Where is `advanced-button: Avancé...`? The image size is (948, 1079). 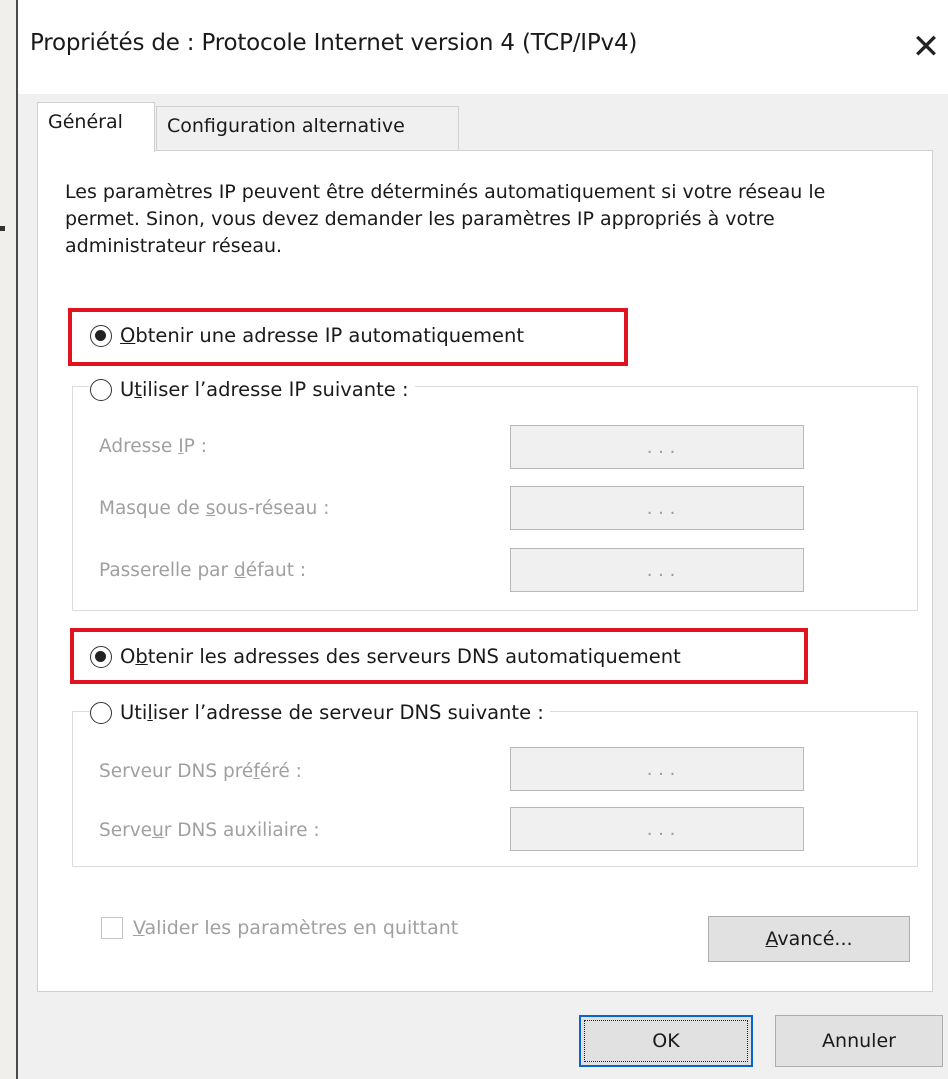 advanced-button: Avancé... is located at coordinates (809, 939).